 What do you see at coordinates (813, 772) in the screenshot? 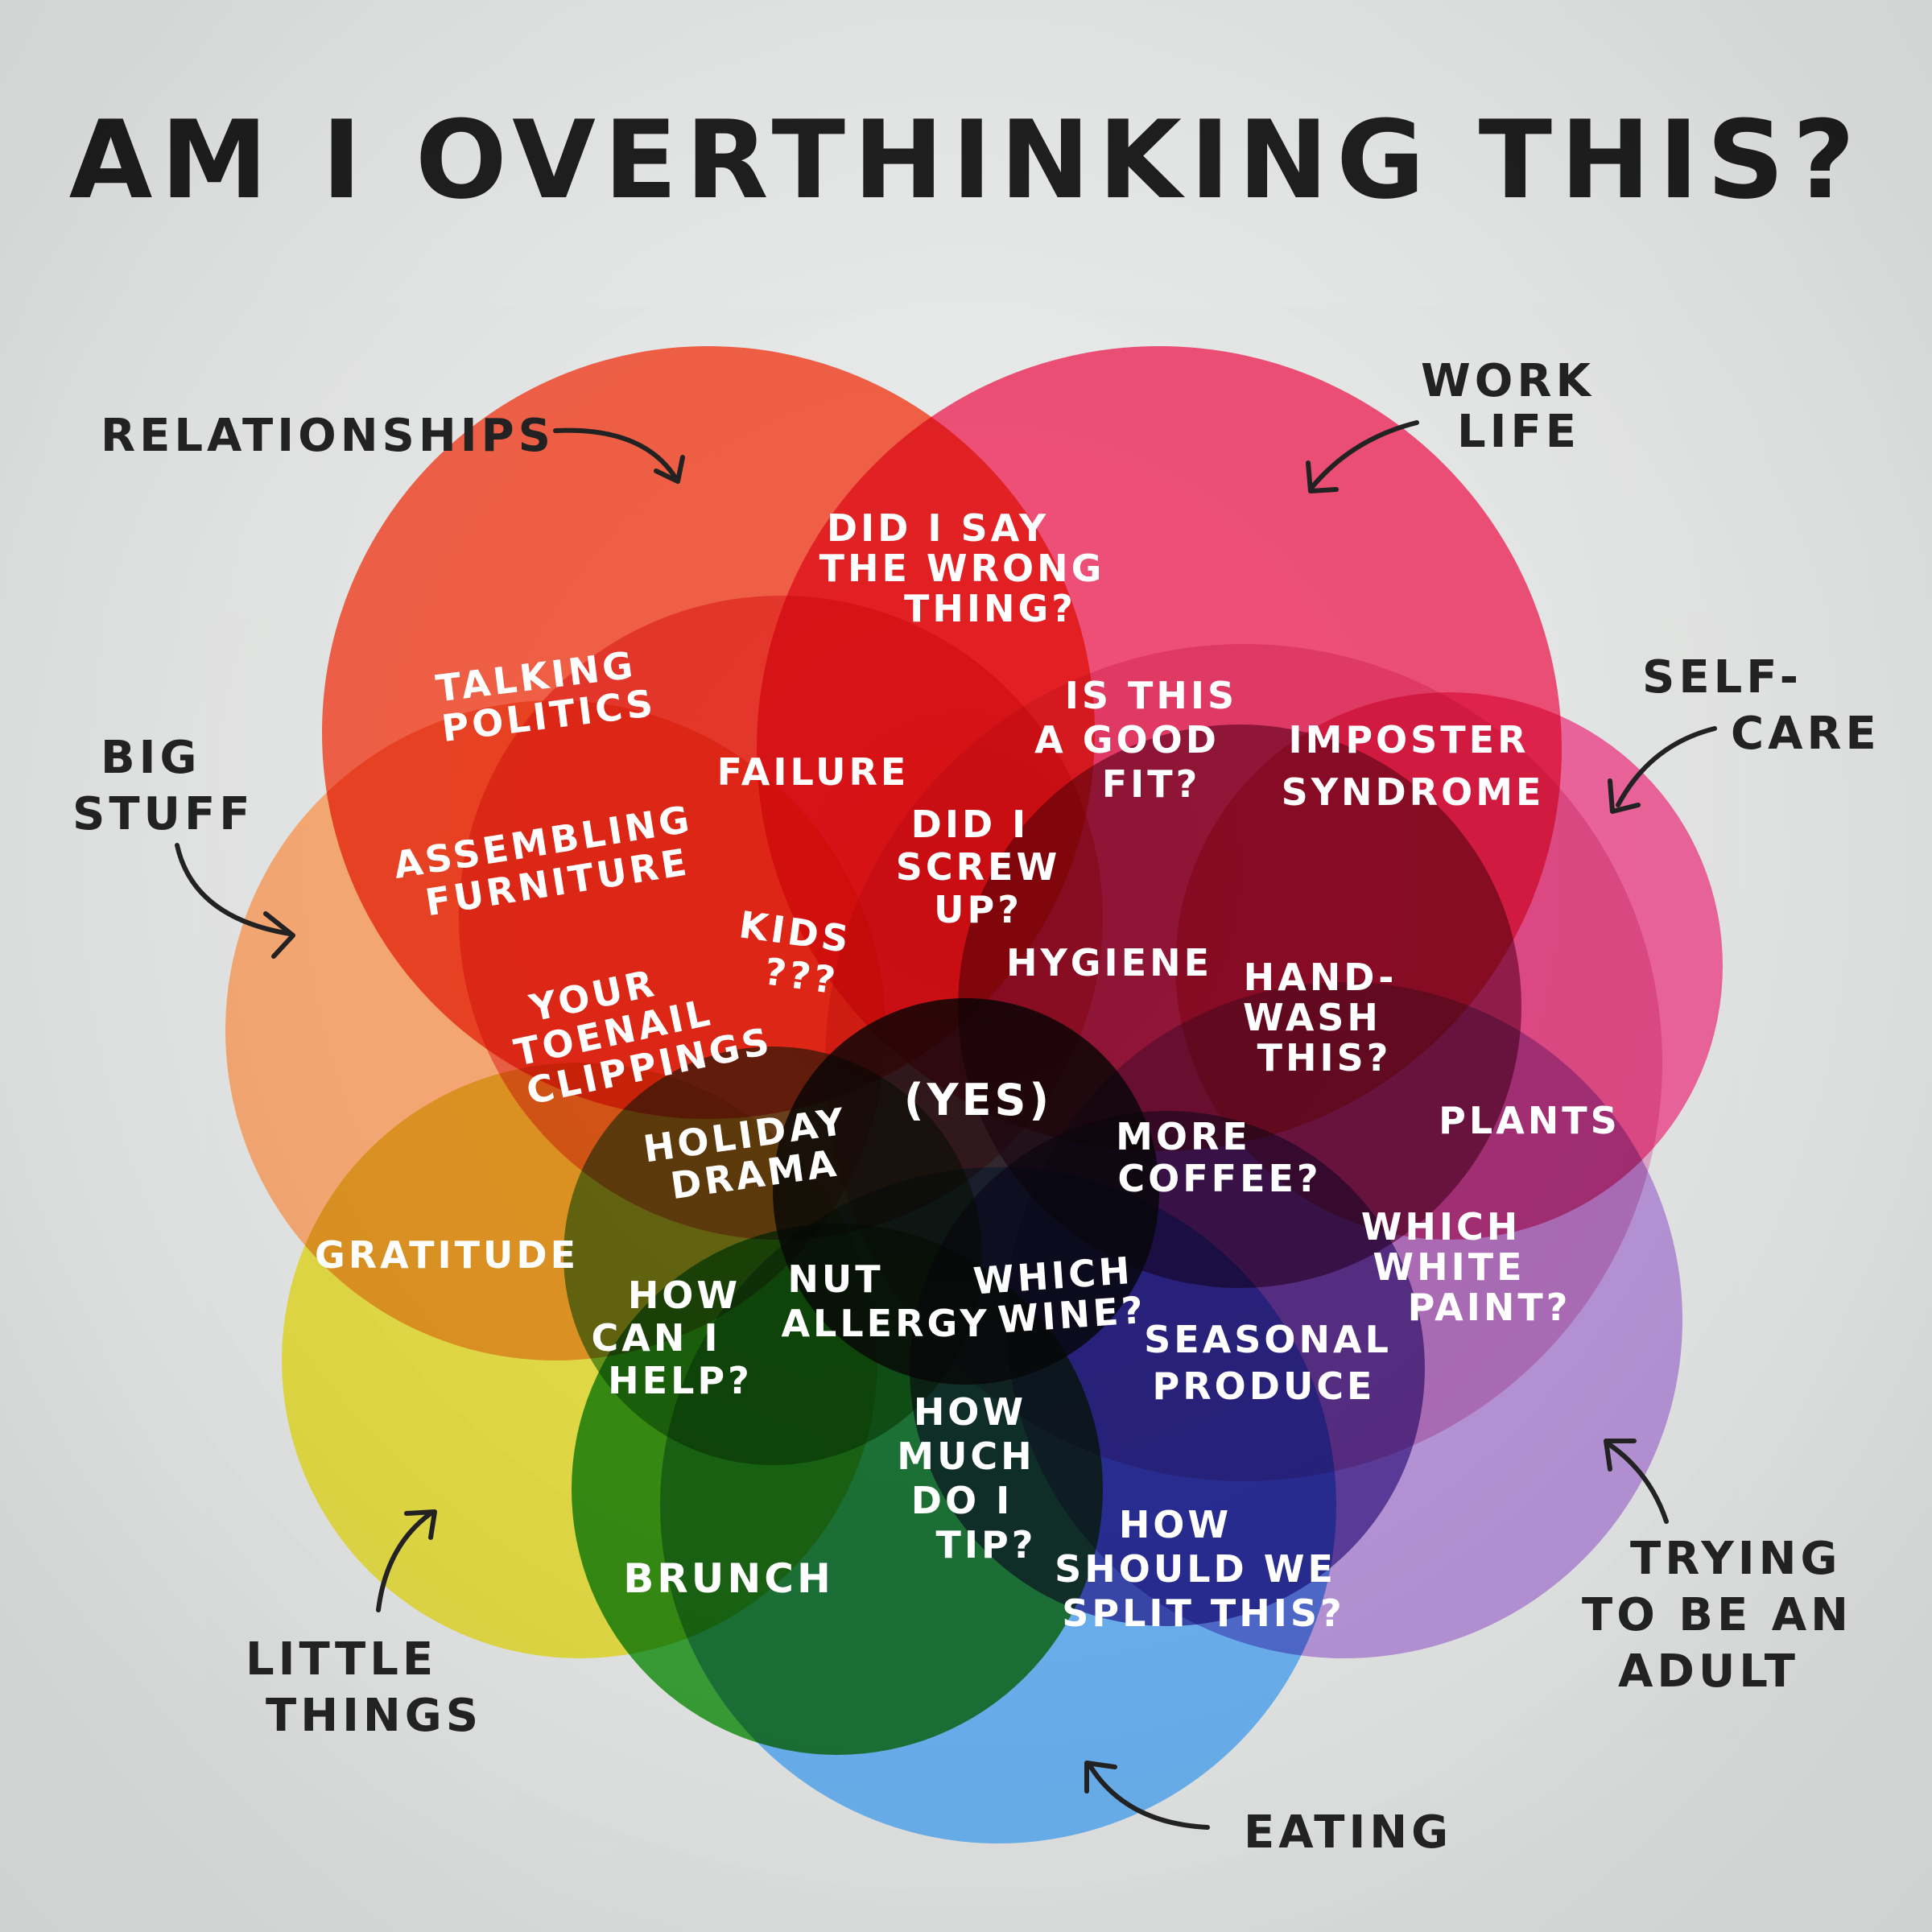
I see `region-failure: FAILURE` at bounding box center [813, 772].